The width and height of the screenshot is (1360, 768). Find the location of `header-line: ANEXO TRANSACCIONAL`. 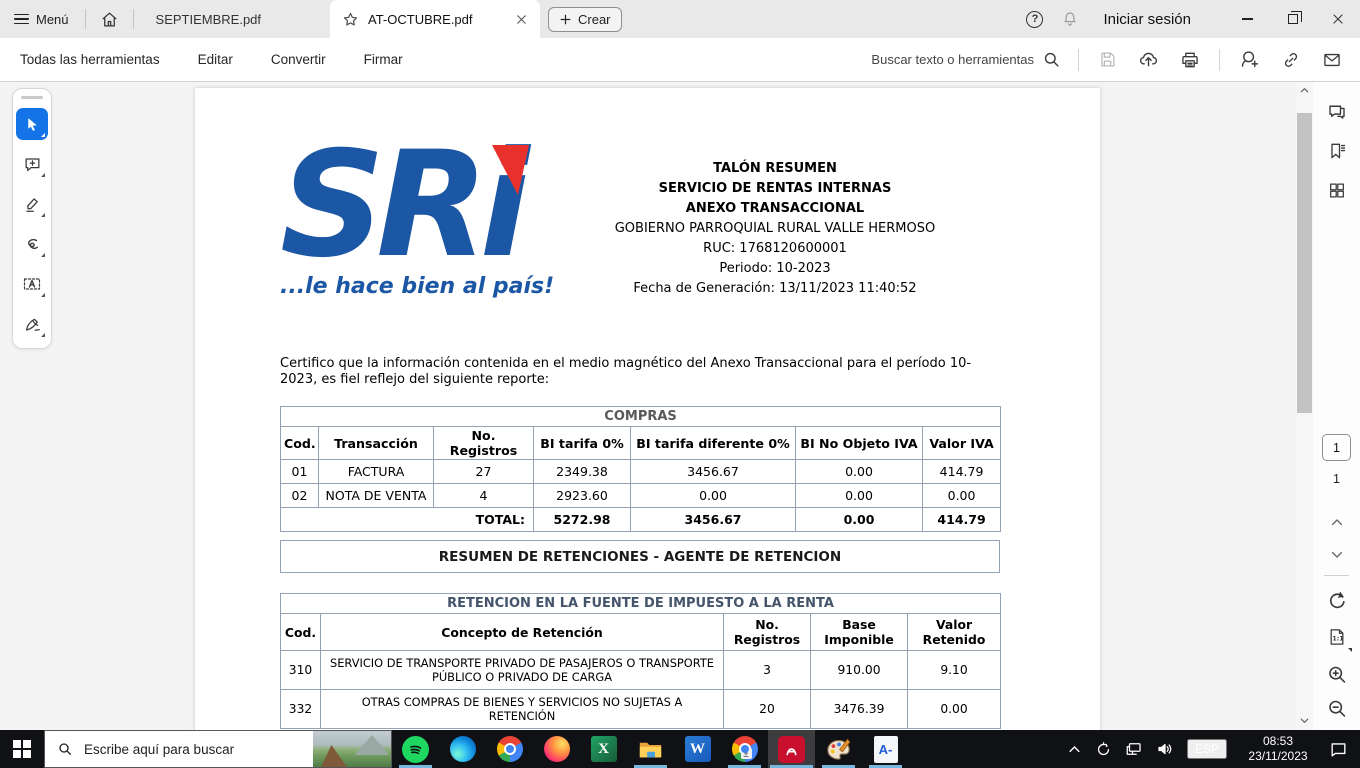

header-line: ANEXO TRANSACCIONAL is located at coordinates (775, 208).